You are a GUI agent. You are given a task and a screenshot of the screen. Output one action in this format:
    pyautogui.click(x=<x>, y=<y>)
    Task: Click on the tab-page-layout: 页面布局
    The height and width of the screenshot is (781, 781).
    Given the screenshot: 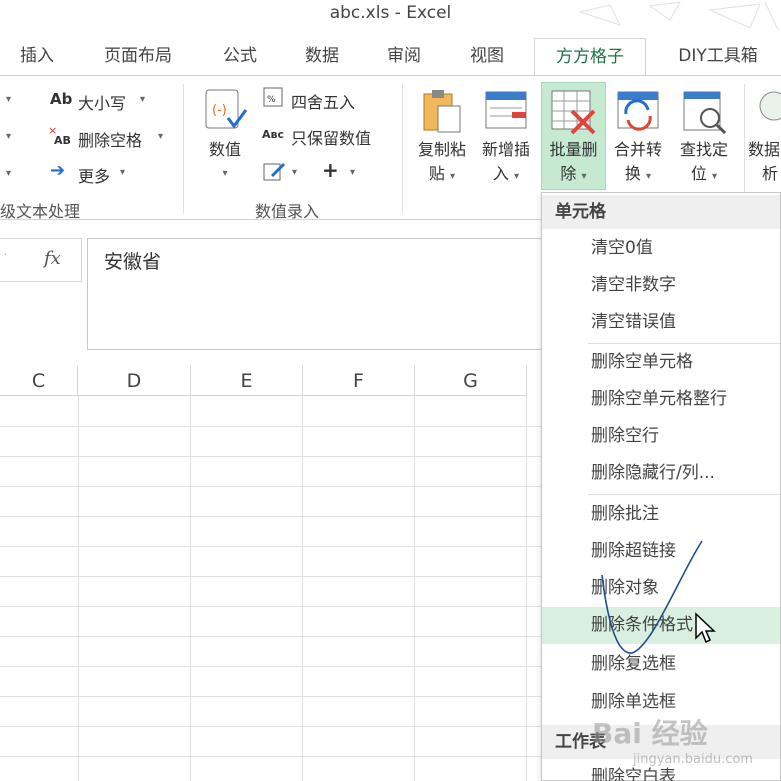 What is the action you would take?
    pyautogui.click(x=138, y=57)
    